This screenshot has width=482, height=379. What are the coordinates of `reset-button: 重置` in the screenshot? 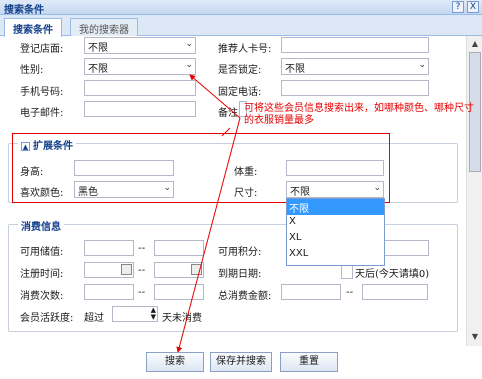 It's located at (309, 362).